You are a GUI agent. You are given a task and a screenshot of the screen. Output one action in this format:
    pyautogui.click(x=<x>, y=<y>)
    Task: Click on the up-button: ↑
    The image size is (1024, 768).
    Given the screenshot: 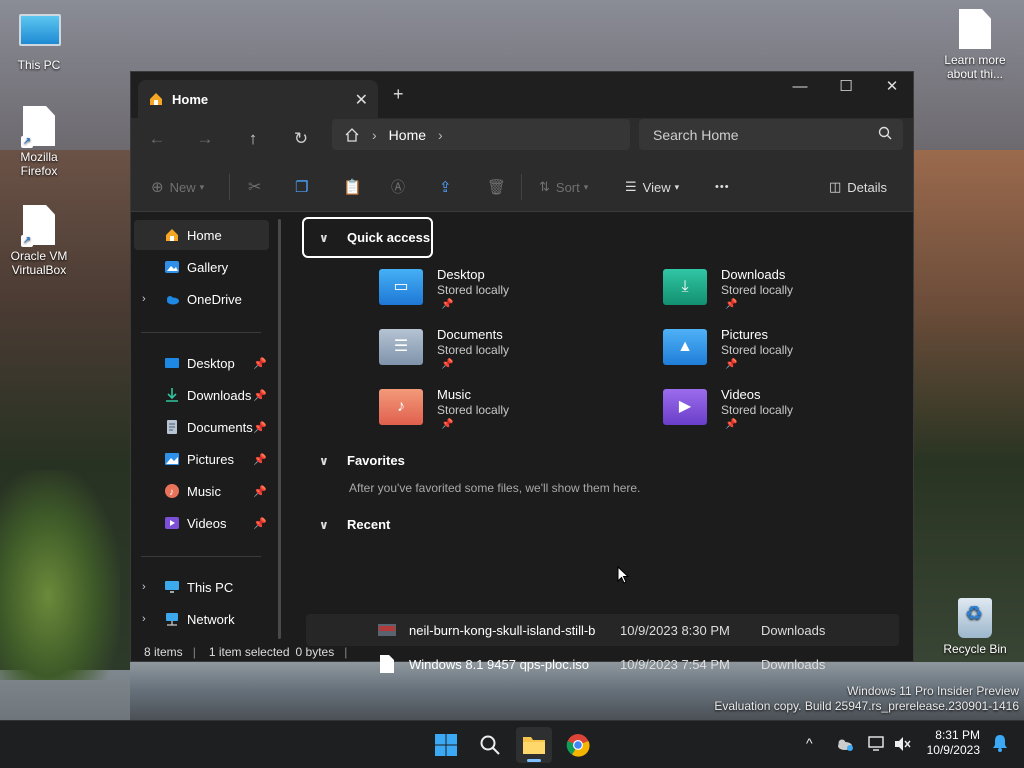 What is the action you would take?
    pyautogui.click(x=253, y=139)
    